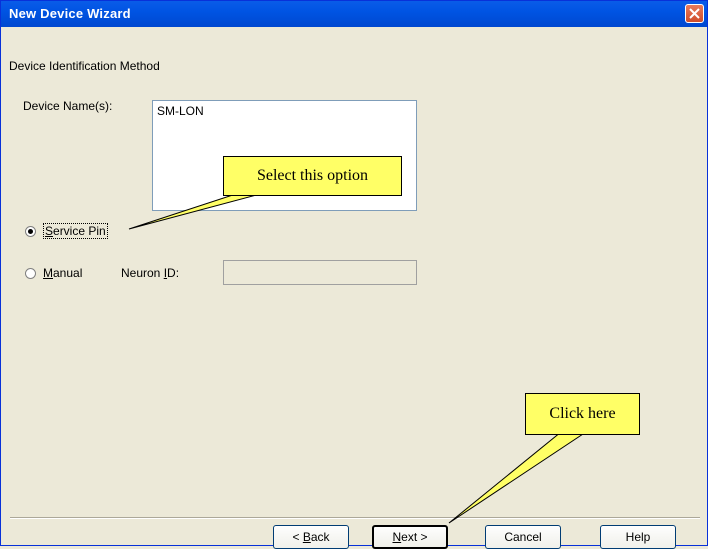  I want to click on select-option-callout: Select this option, so click(312, 176).